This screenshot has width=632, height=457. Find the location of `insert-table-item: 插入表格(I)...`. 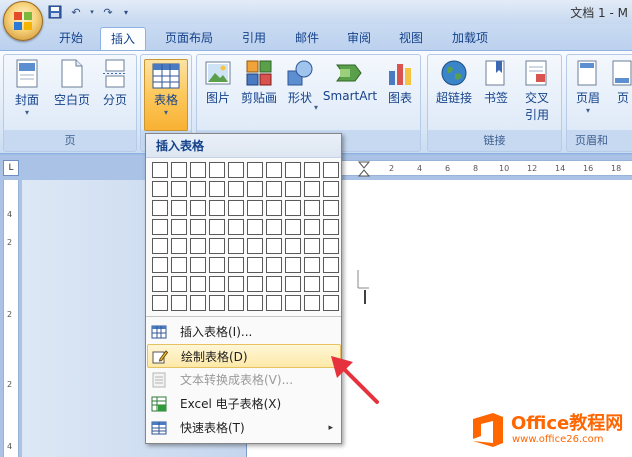

insert-table-item: 插入表格(I)... is located at coordinates (244, 332).